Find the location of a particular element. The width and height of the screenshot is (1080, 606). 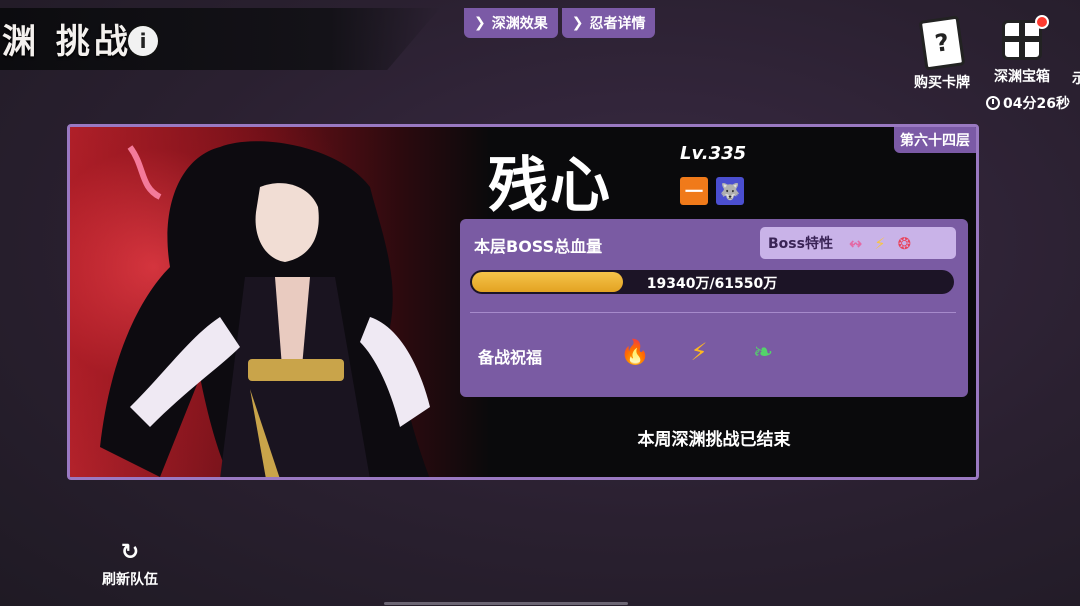

top-tabs: ❯ 深渊效果 ❯ 忍者详情 is located at coordinates (560, 23).